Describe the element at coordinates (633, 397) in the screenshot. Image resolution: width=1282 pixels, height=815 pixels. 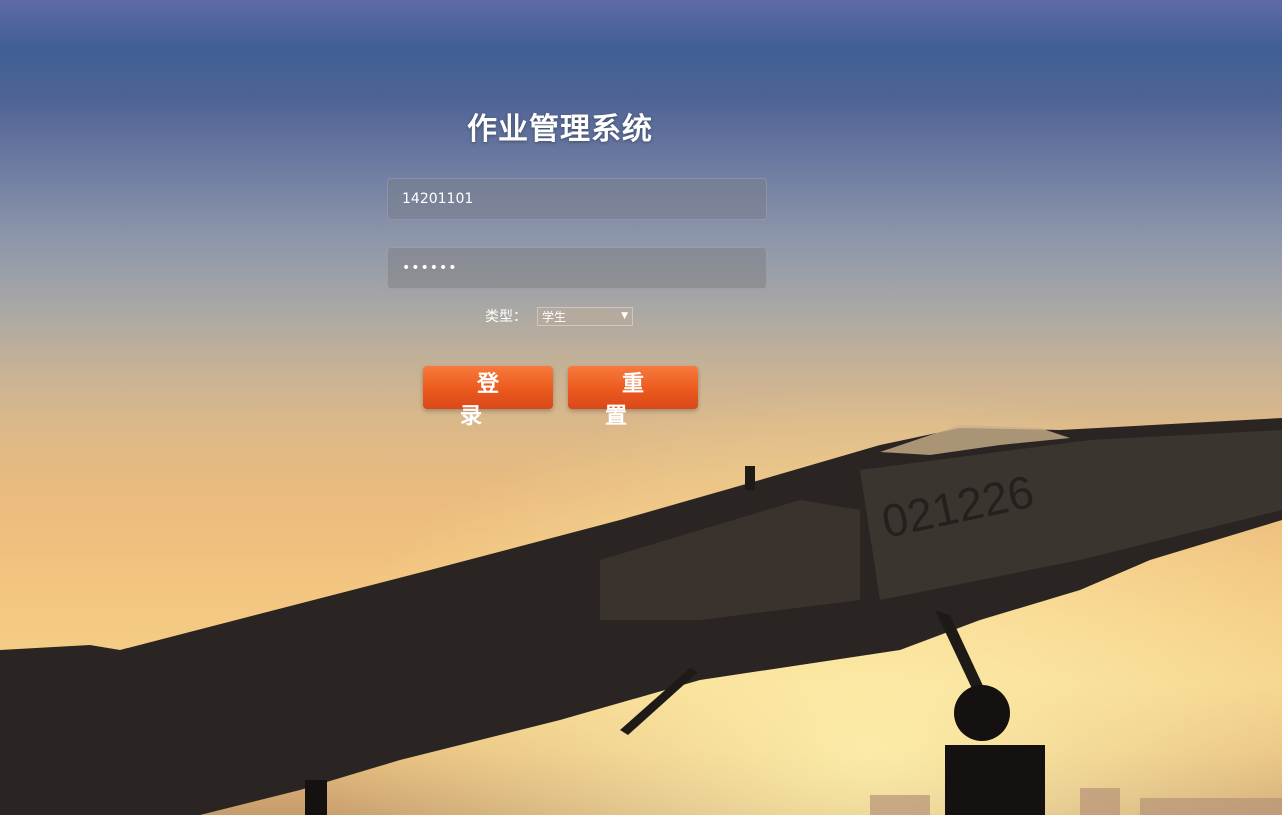
I see `reset-button: 重置` at that location.